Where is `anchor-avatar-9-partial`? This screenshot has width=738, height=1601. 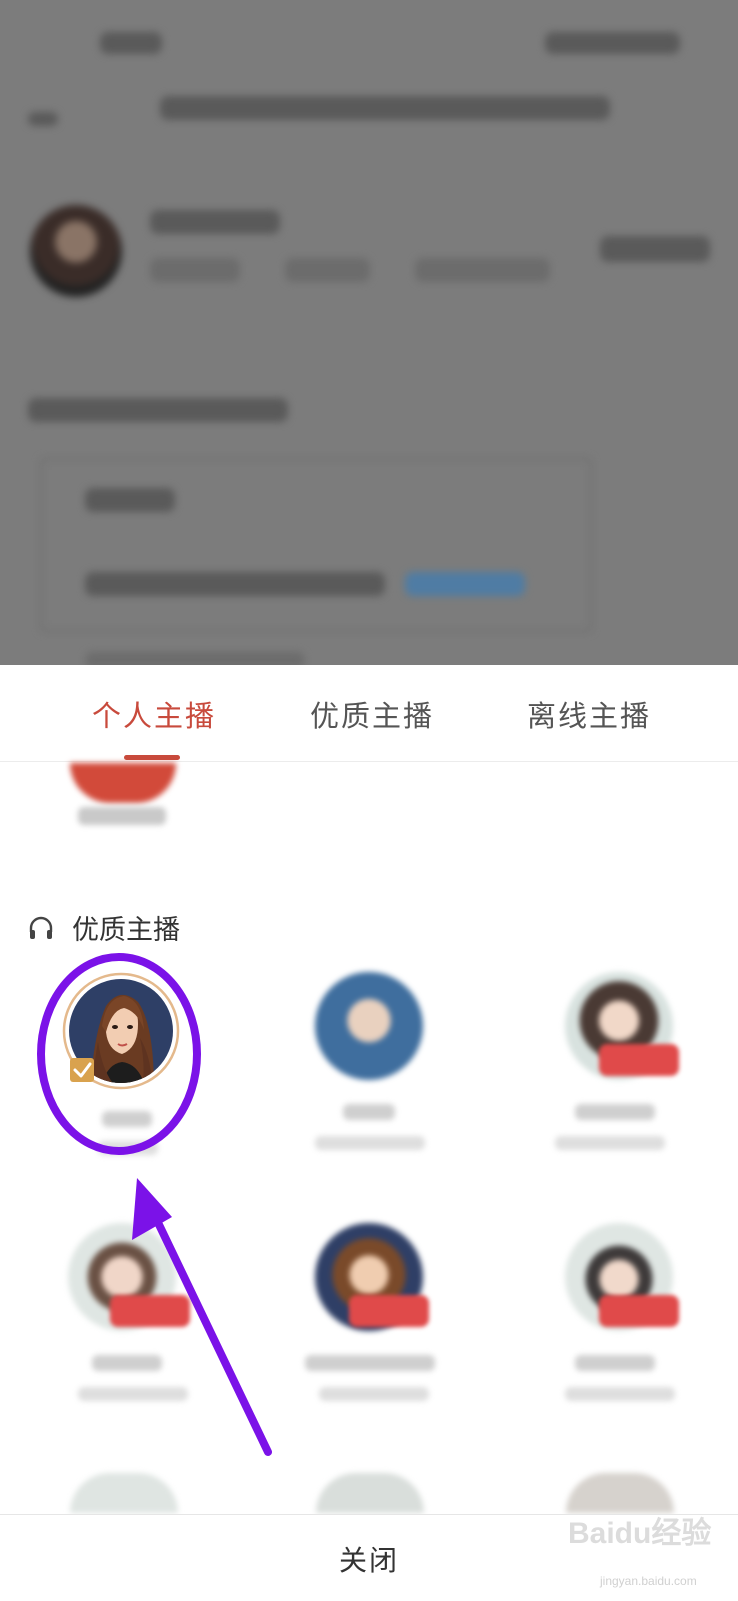 anchor-avatar-9-partial is located at coordinates (620, 1493).